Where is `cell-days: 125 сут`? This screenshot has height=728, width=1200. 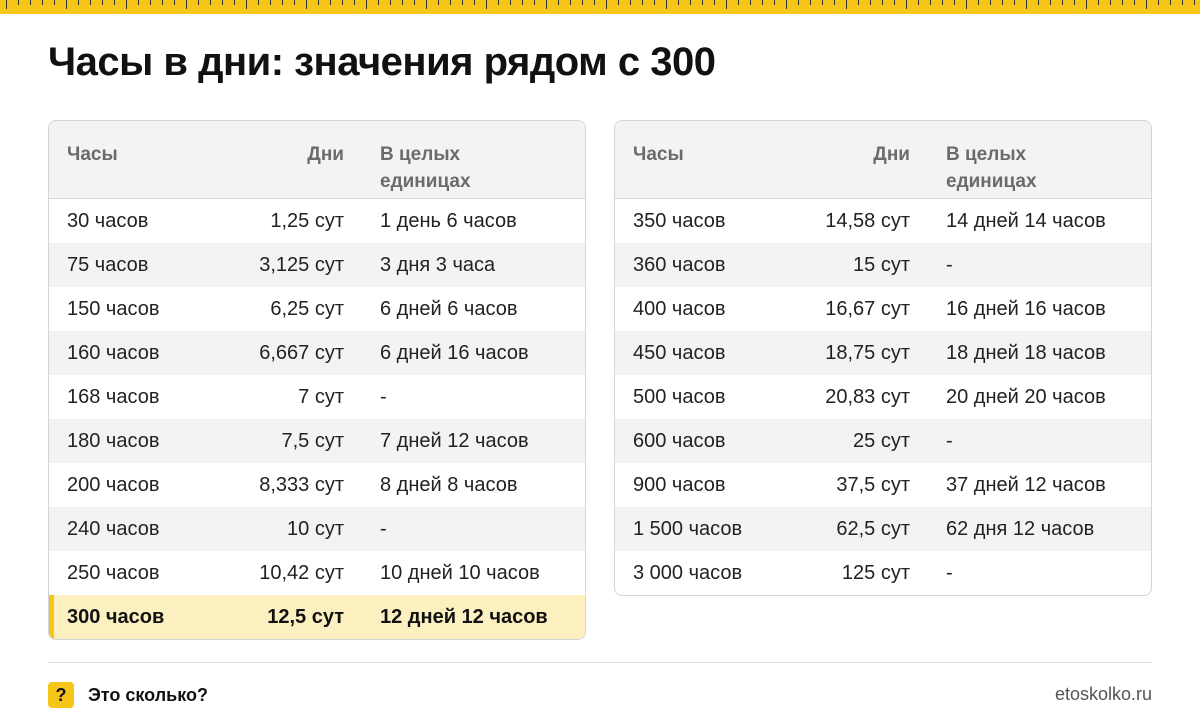
cell-days: 125 сут is located at coordinates (875, 572).